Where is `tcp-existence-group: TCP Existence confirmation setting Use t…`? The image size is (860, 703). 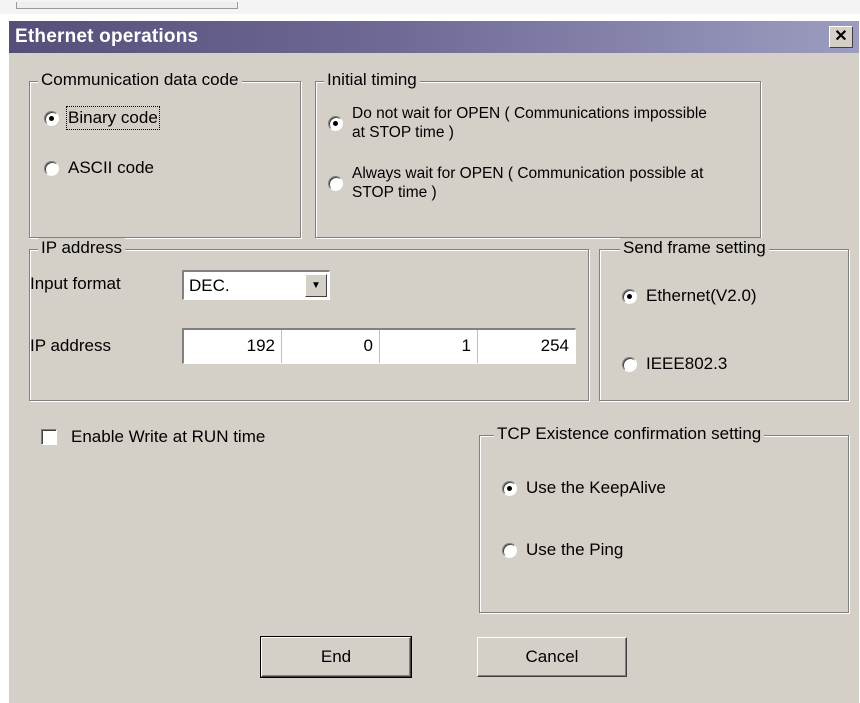 tcp-existence-group: TCP Existence confirmation setting Use t… is located at coordinates (664, 518).